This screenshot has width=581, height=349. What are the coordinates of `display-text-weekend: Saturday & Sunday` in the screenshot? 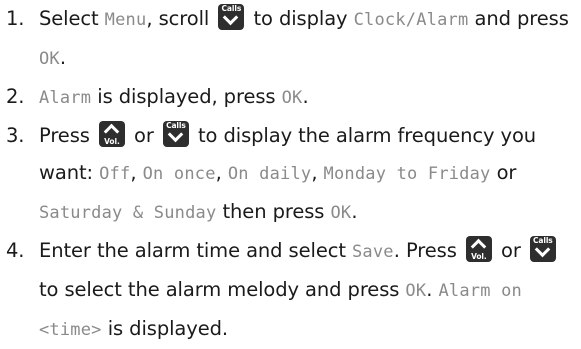 It's located at (128, 213).